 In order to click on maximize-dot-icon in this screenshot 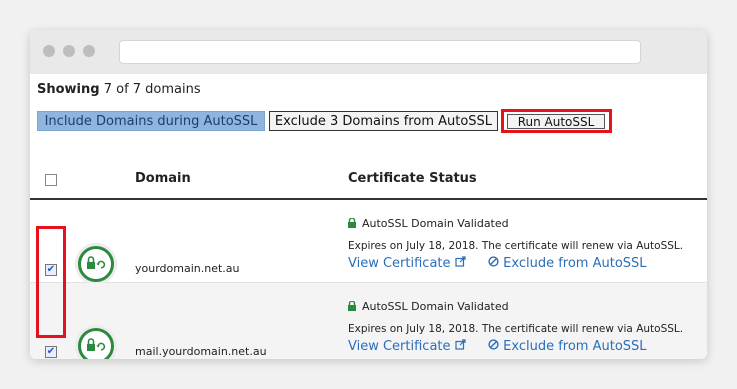, I will do `click(89, 51)`.